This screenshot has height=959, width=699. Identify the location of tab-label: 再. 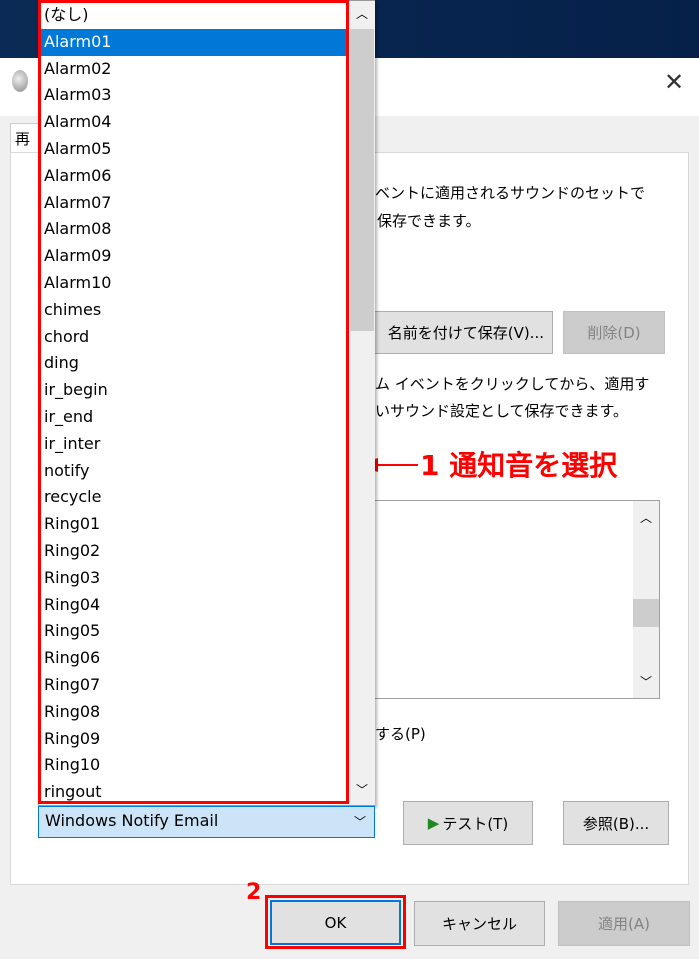
(23, 139).